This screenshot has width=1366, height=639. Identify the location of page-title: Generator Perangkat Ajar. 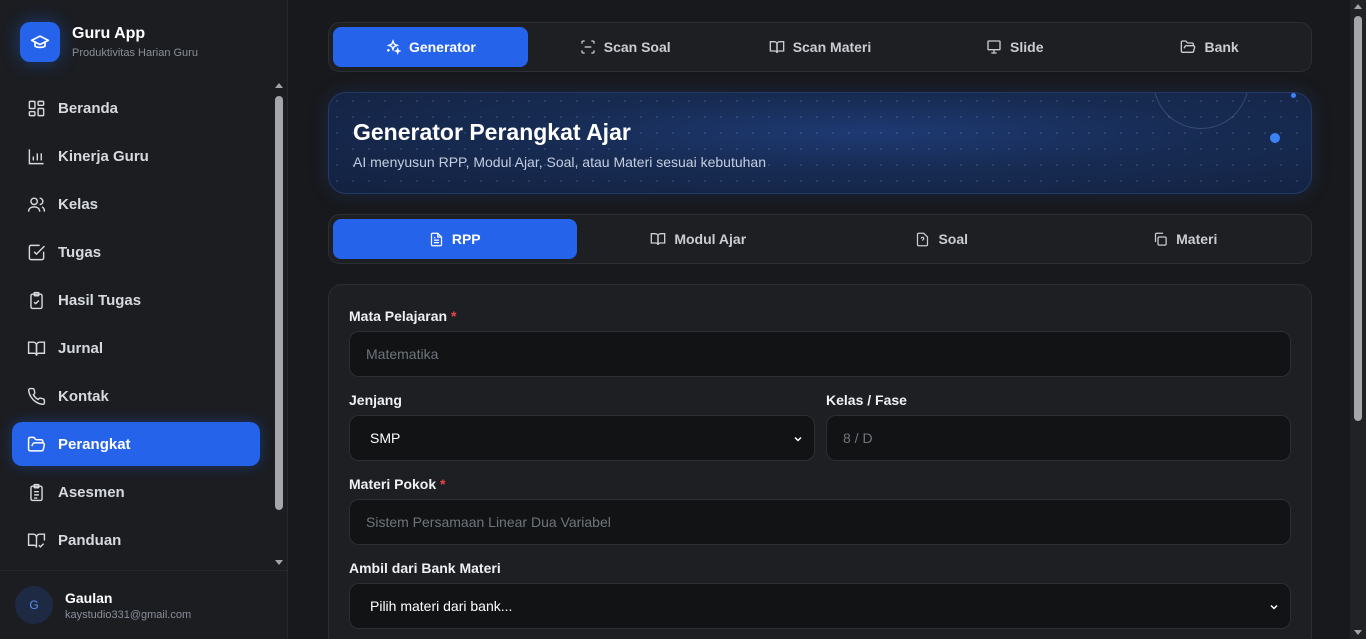
(492, 132).